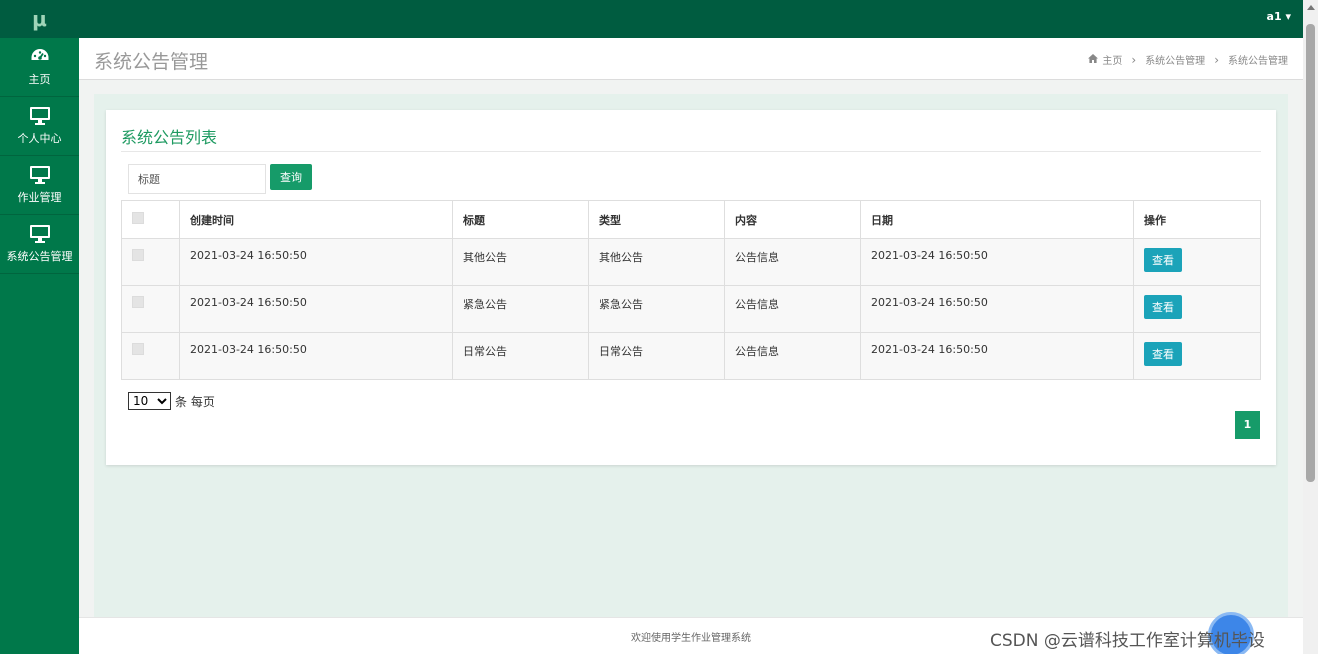  What do you see at coordinates (39, 197) in the screenshot?
I see `sidebar-item-label: 作业管理` at bounding box center [39, 197].